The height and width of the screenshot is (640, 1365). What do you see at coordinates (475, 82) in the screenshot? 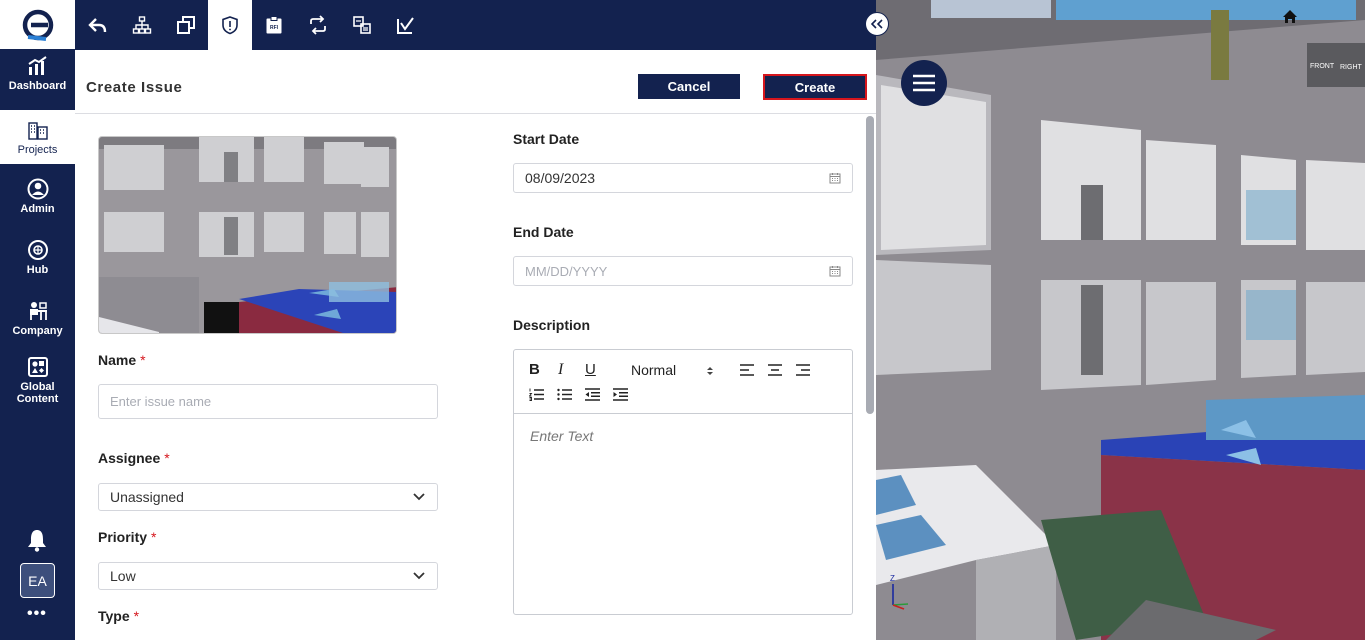
I see `panel-header: Create Issue Cancel Create` at bounding box center [475, 82].